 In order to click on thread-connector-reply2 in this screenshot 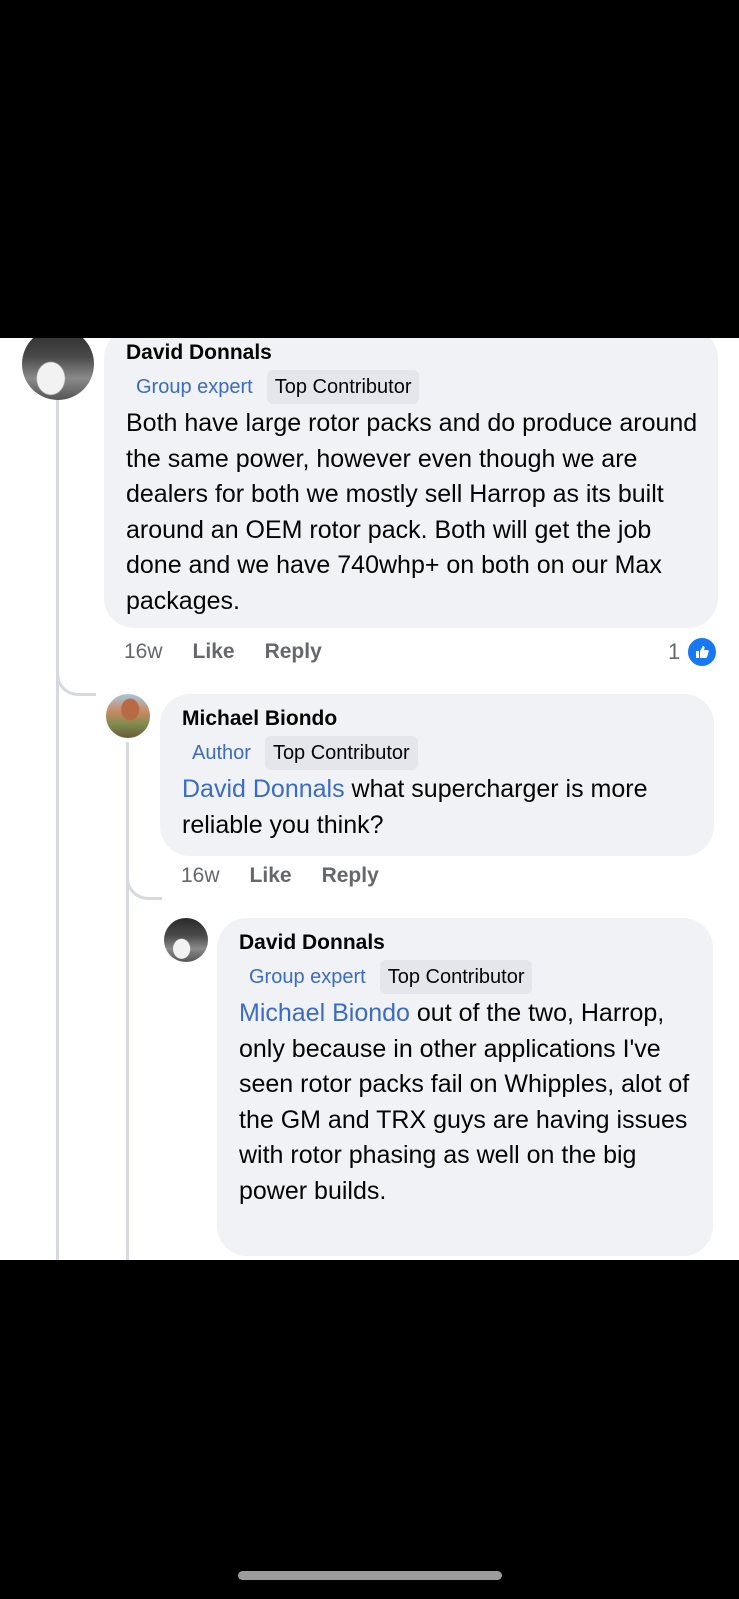, I will do `click(144, 879)`.